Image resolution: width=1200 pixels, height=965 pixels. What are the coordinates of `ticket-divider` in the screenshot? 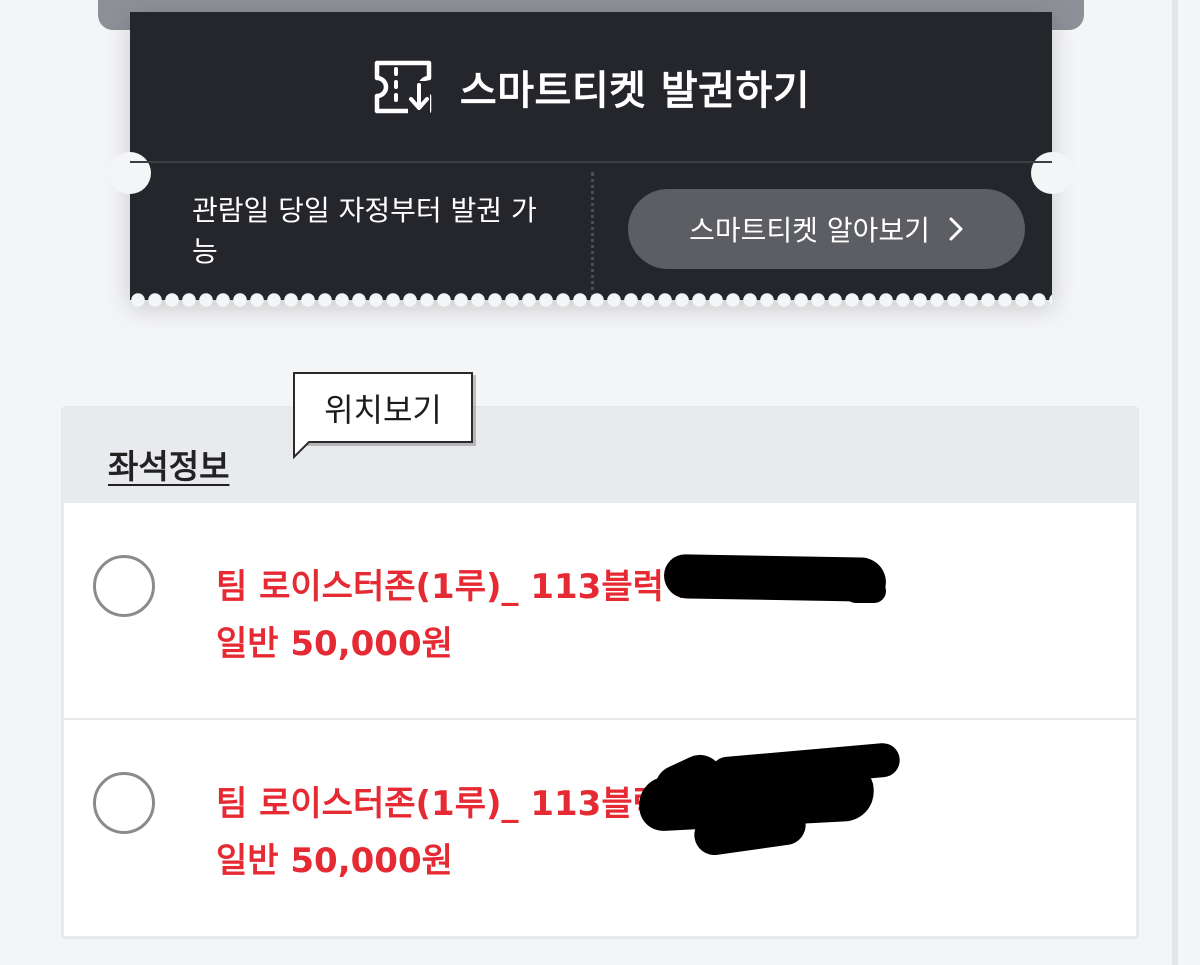 It's located at (591, 162).